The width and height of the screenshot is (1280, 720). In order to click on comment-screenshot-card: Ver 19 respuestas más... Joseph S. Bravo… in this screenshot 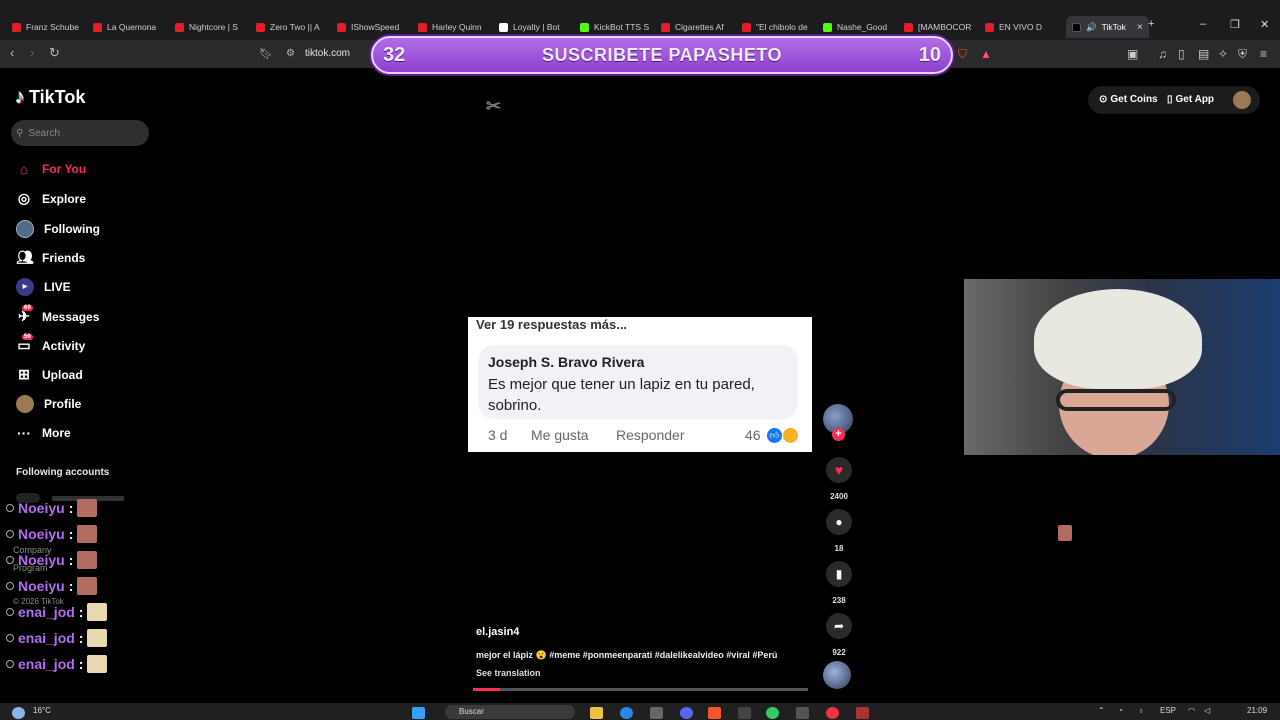, I will do `click(640, 384)`.